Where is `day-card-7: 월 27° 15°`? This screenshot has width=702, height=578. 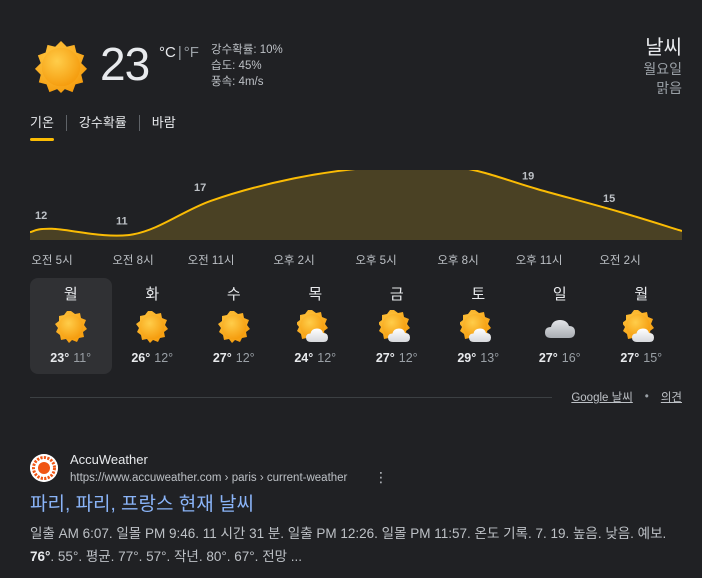
day-card-7: 월 27° 15° is located at coordinates (642, 326).